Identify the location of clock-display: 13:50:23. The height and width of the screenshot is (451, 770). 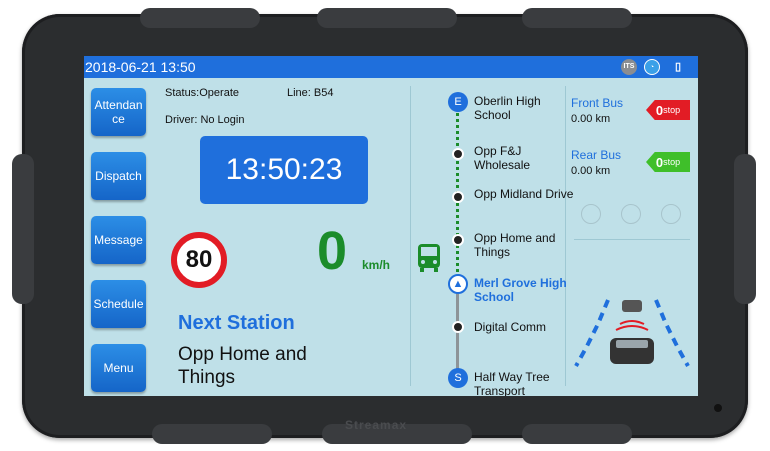
(284, 170).